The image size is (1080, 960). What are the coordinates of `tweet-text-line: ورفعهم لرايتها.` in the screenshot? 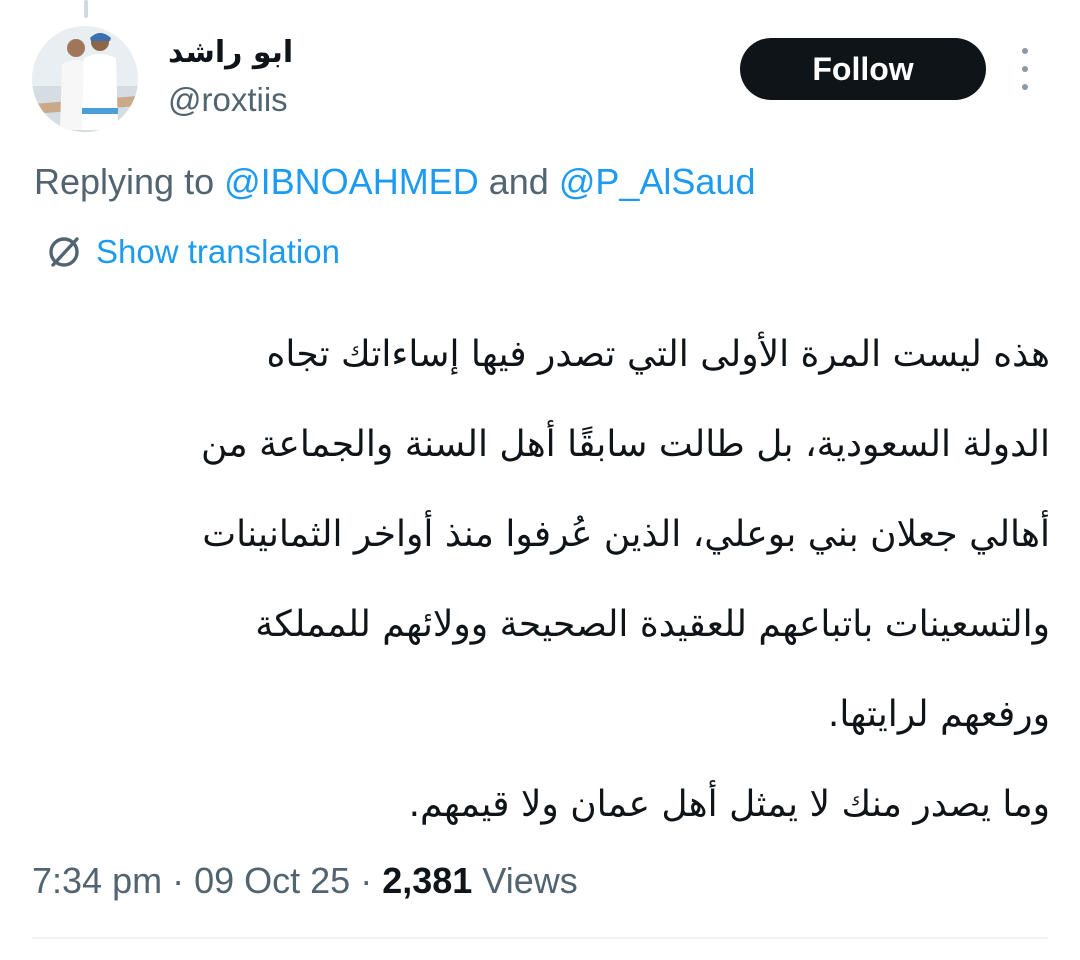 It's located at (938, 714).